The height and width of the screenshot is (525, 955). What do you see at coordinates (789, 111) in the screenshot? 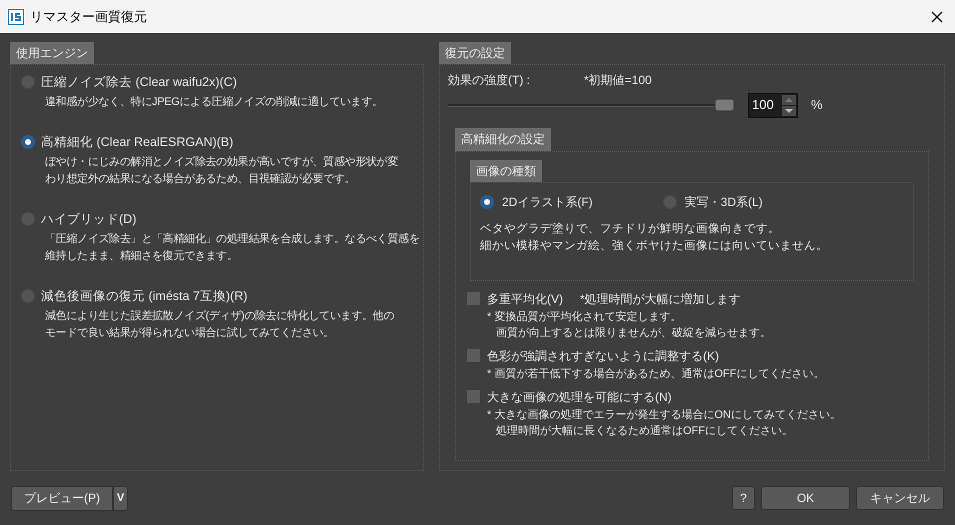
I see `down-arrow-icon` at bounding box center [789, 111].